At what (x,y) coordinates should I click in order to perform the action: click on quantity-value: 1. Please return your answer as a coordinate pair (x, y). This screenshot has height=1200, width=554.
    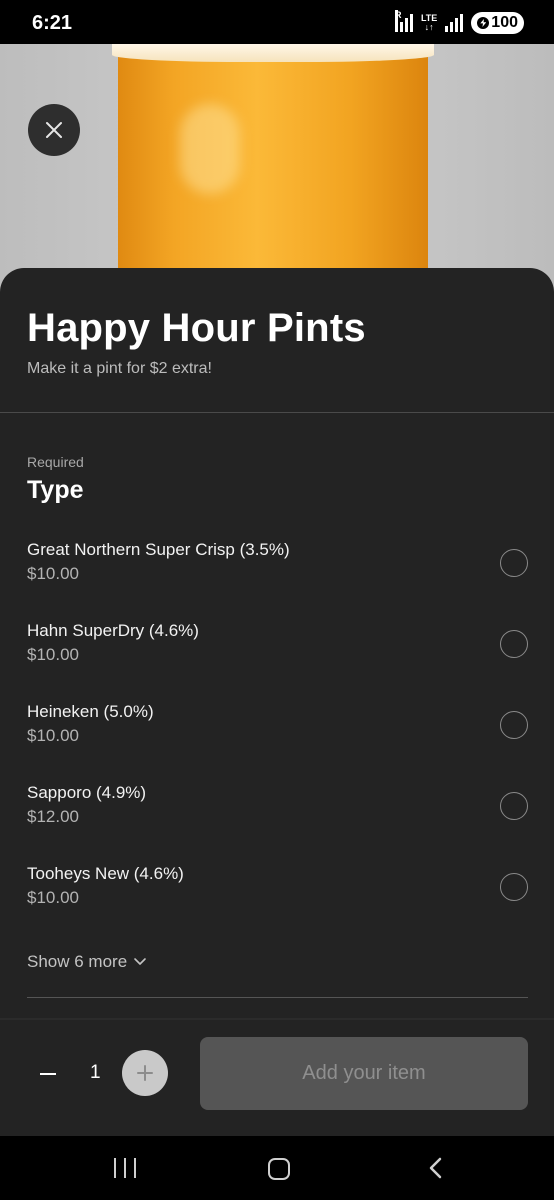
    Looking at the image, I should click on (95, 1072).